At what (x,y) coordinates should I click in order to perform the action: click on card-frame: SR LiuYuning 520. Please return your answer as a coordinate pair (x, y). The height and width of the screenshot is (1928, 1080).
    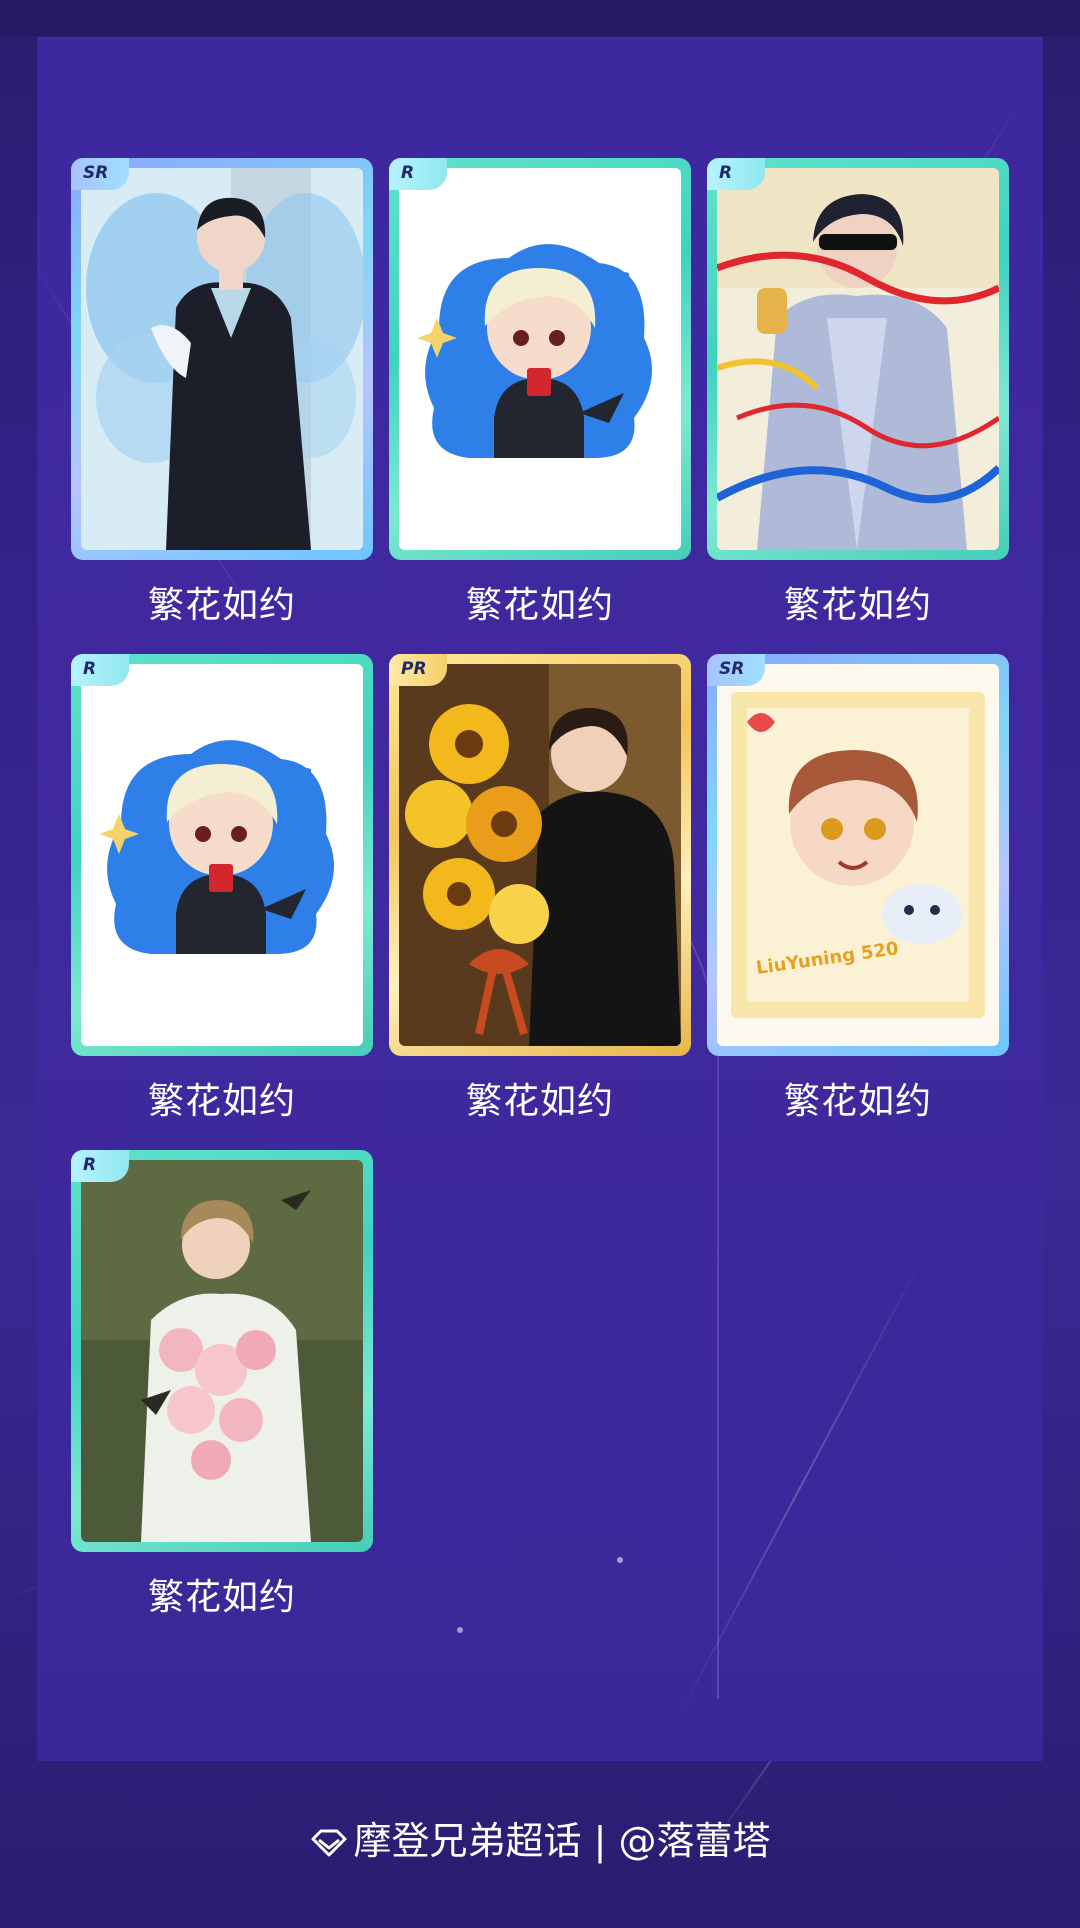
    Looking at the image, I should click on (858, 855).